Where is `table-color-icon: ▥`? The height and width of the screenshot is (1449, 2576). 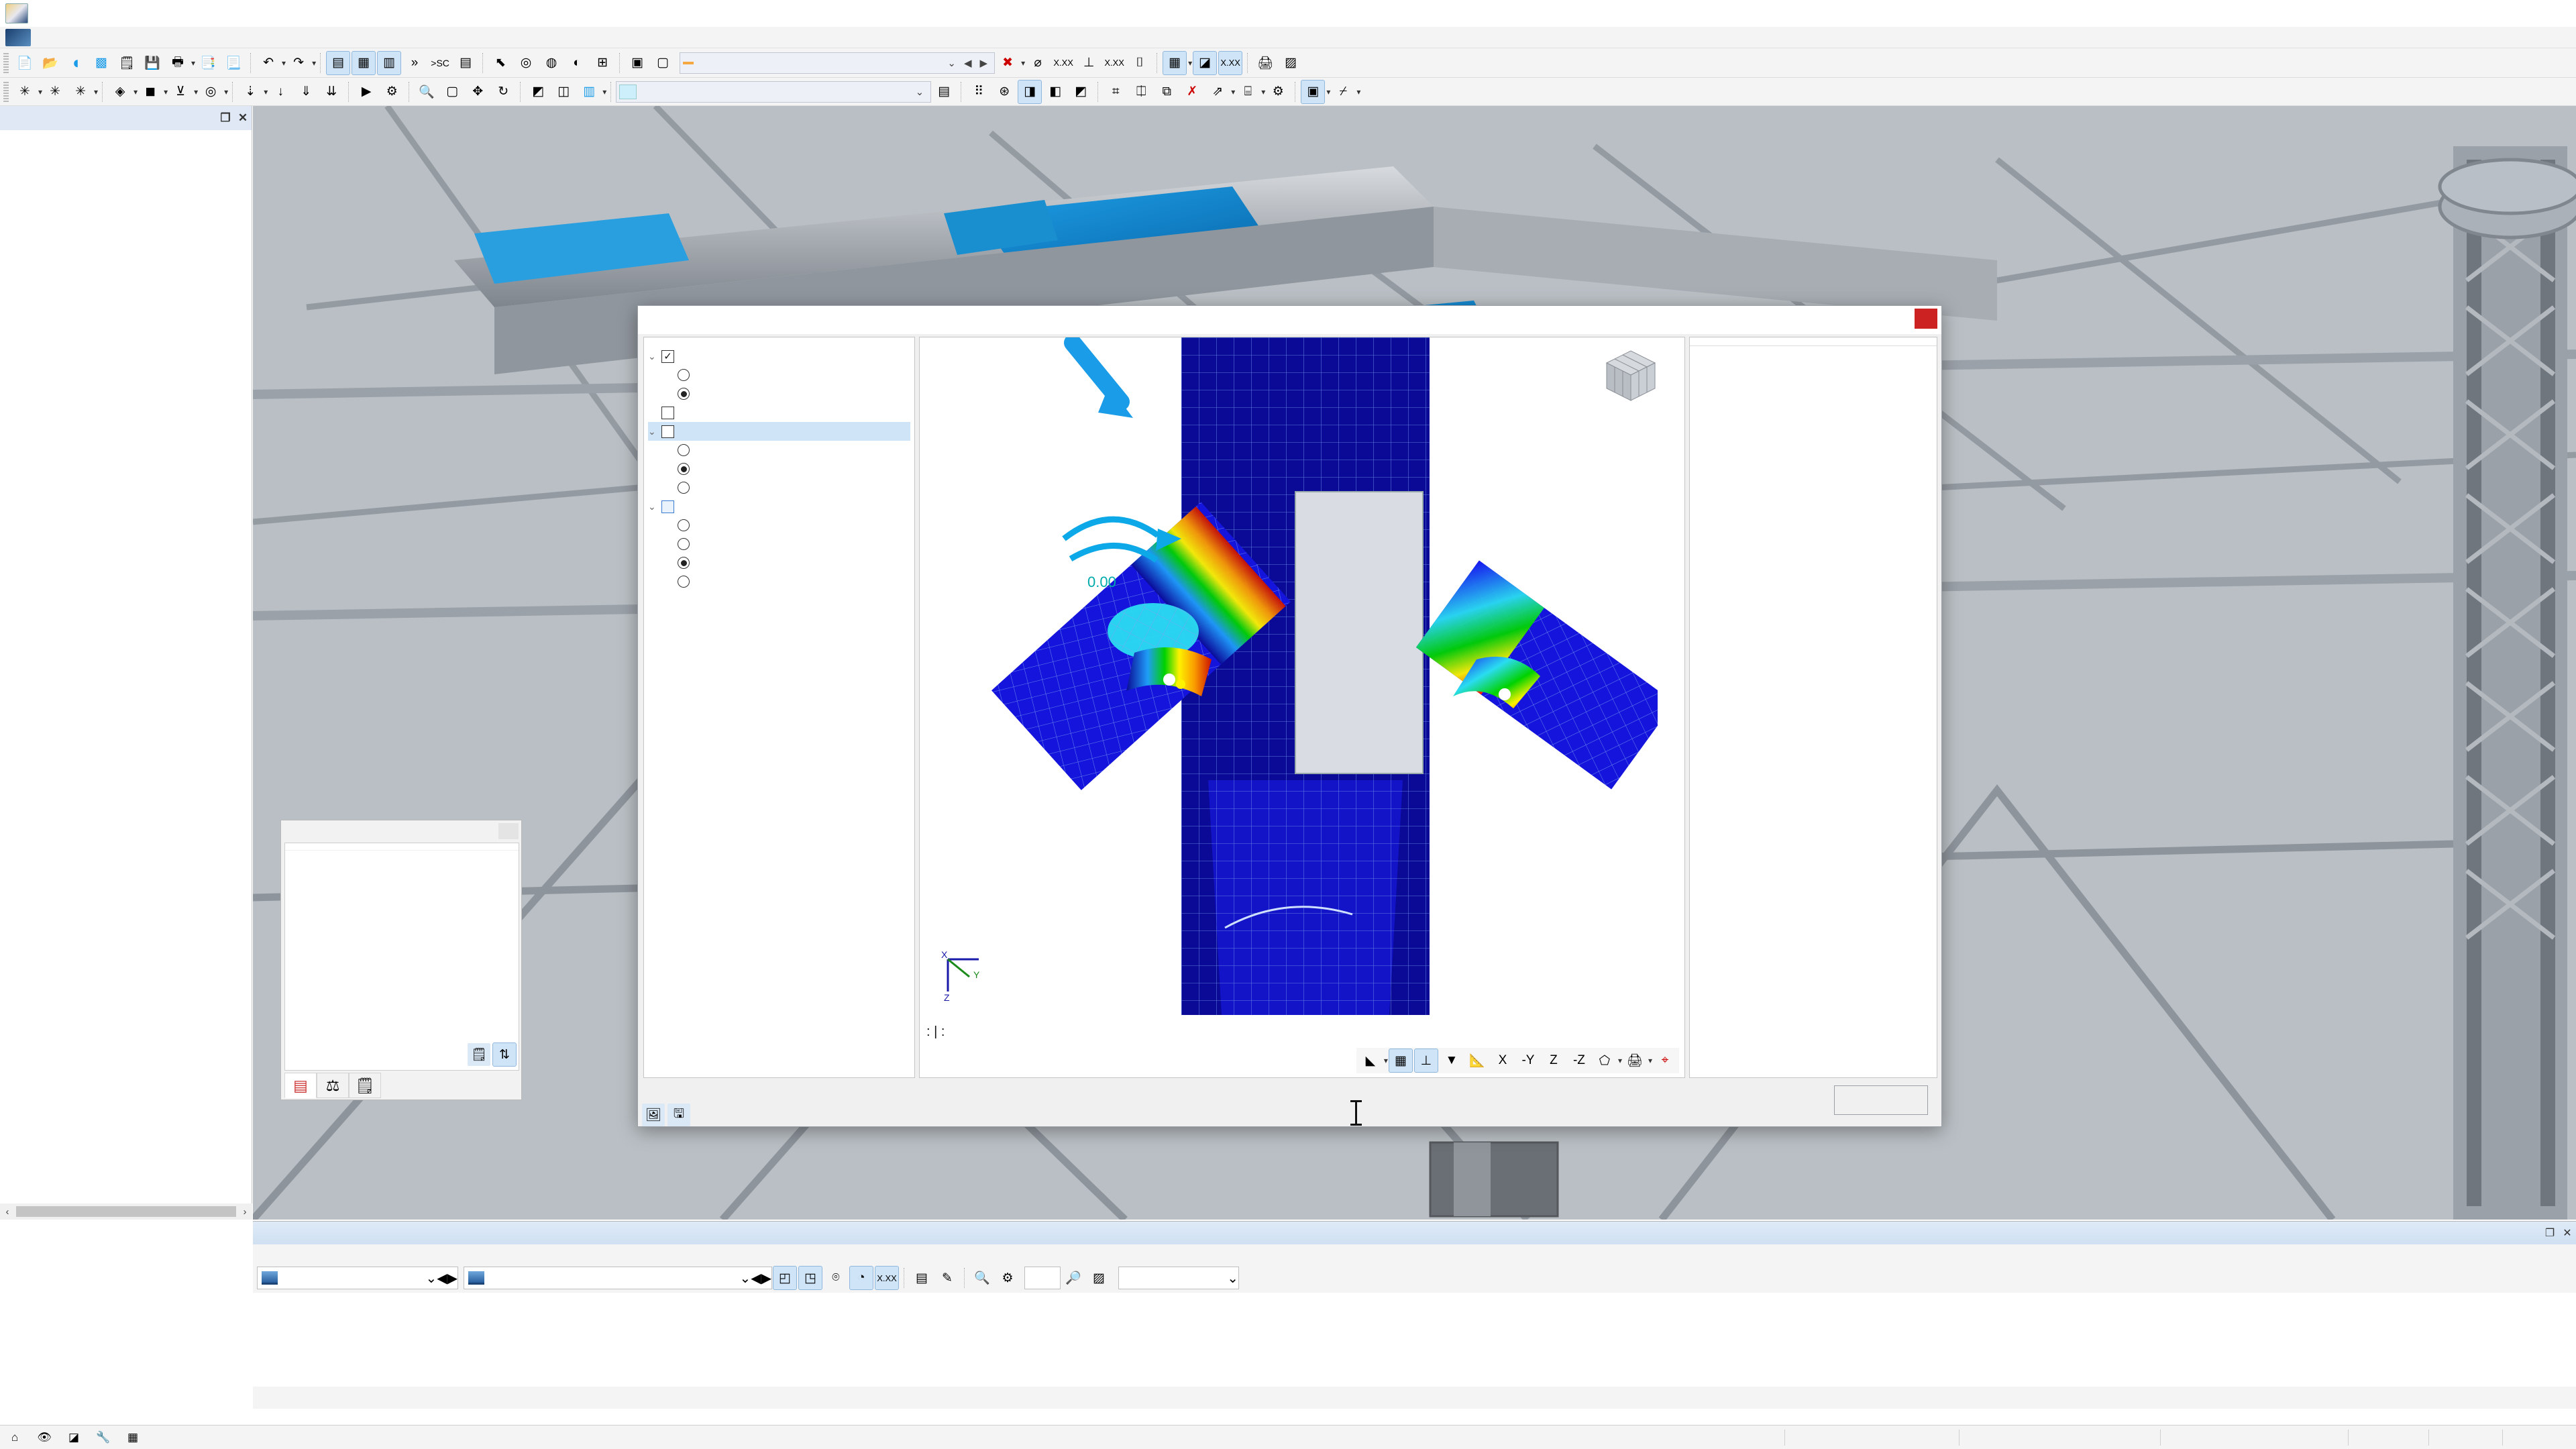 table-color-icon: ▥ is located at coordinates (389, 62).